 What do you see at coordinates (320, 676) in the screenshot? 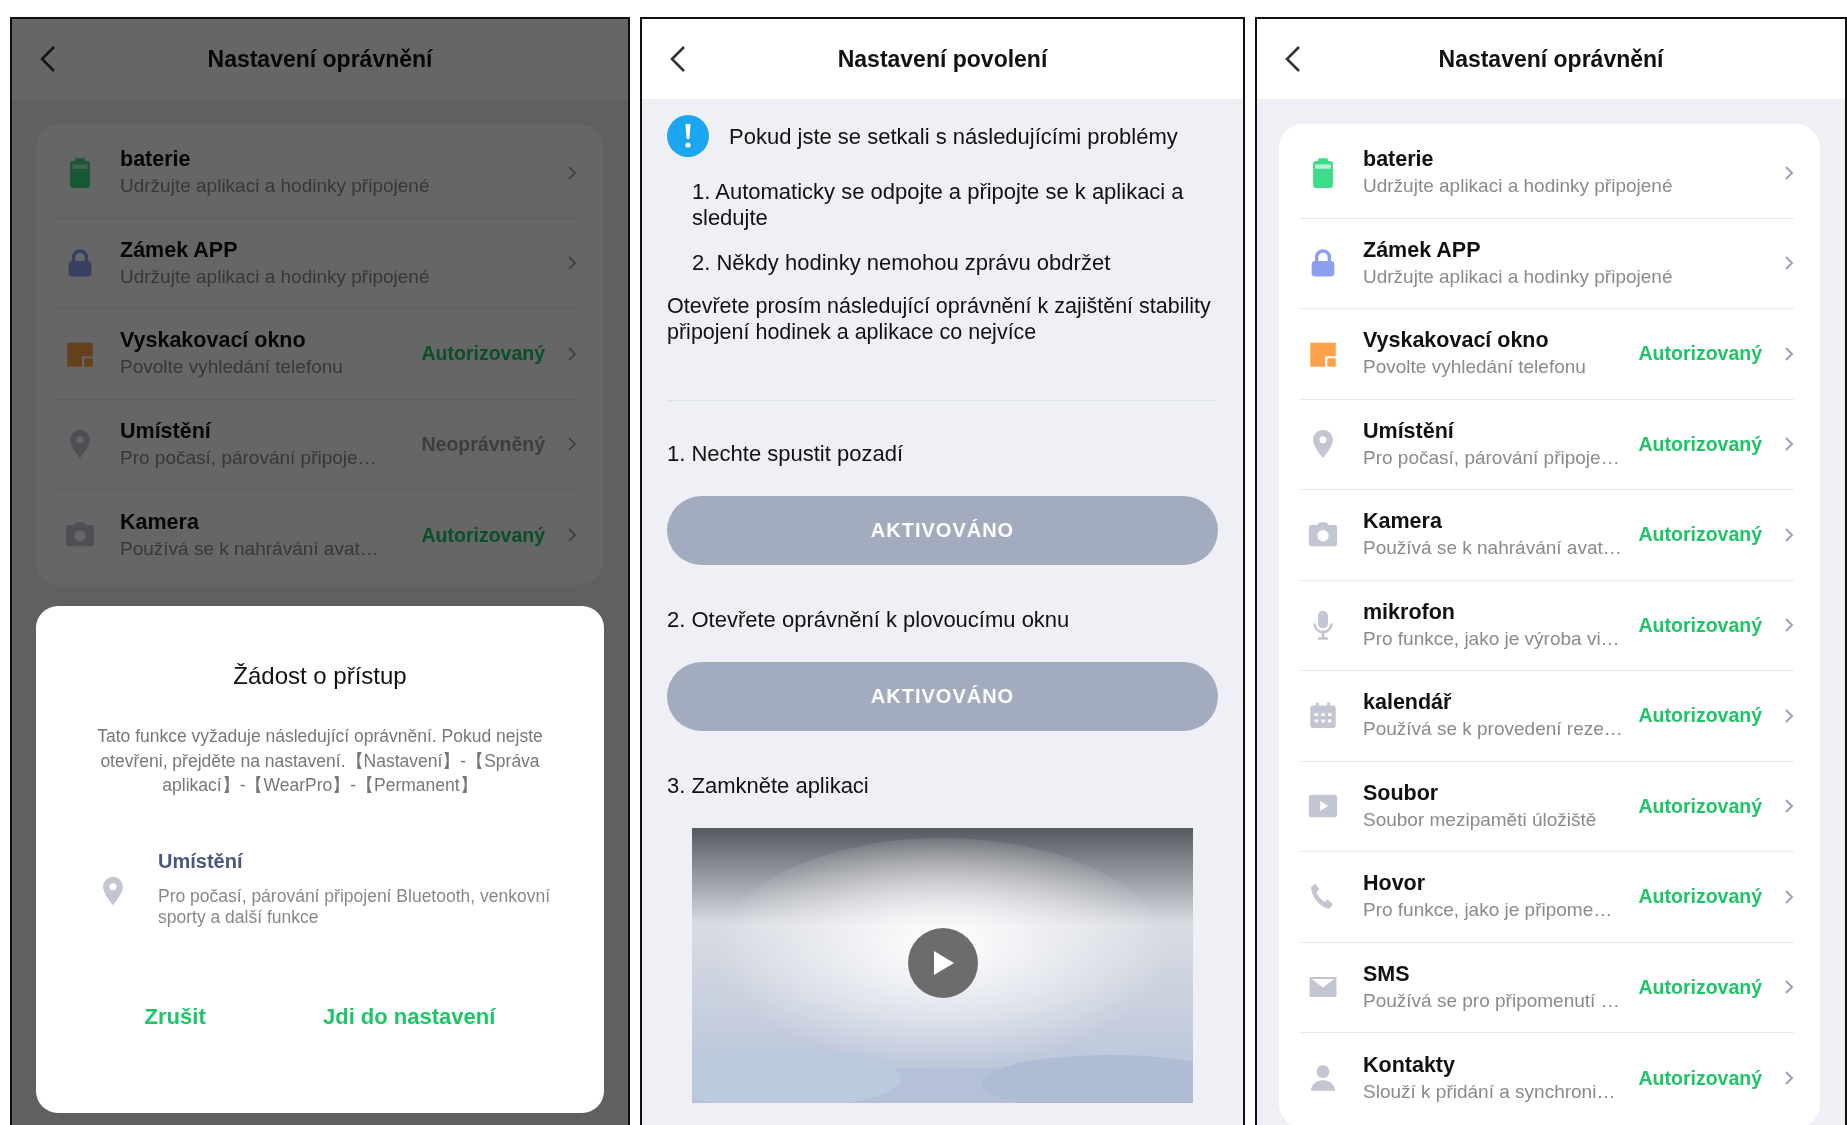
I see `dialog-title: Žádost o přístup` at bounding box center [320, 676].